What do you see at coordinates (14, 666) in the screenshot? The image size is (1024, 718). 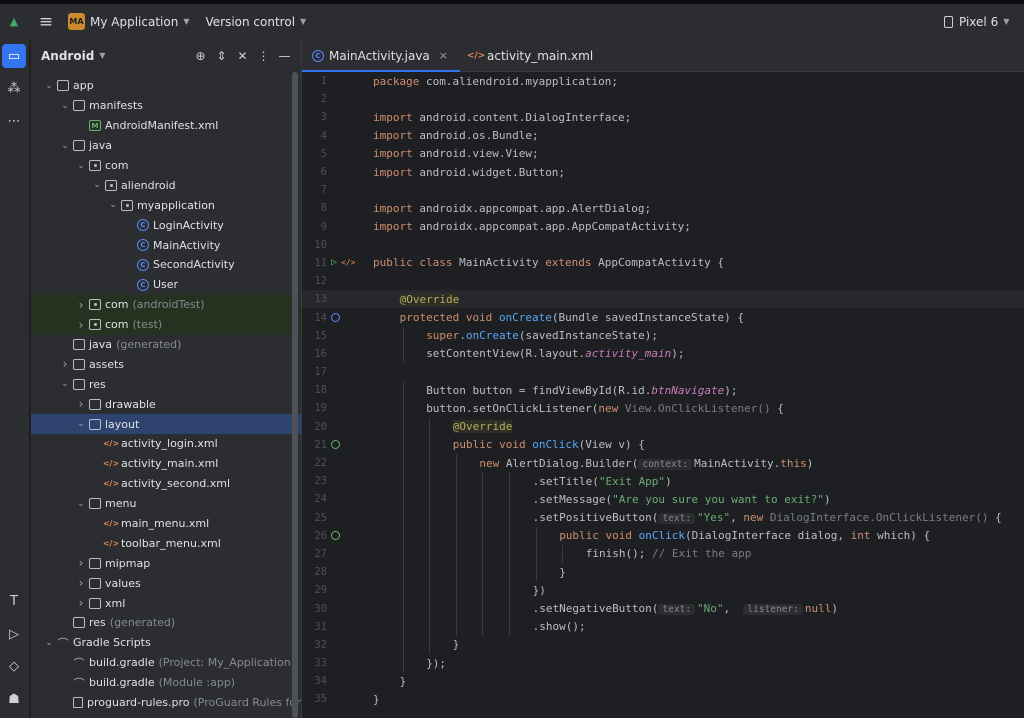 I see `gem-icon: ◇` at bounding box center [14, 666].